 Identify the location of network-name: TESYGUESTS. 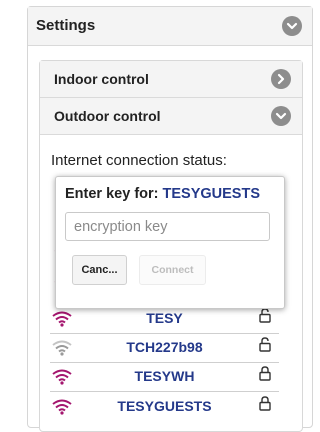
(164, 406).